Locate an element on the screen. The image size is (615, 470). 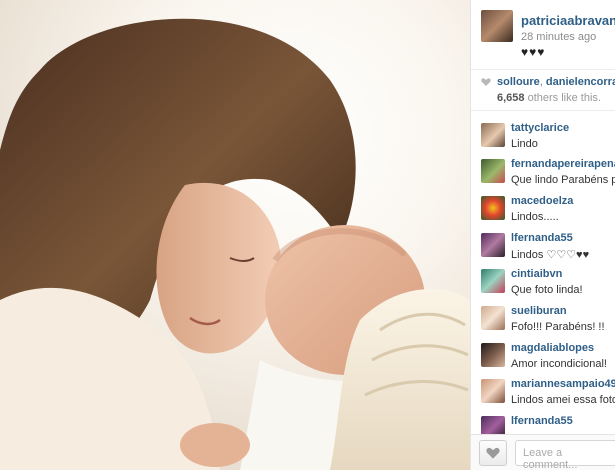
likers-list: solloure, danielencorradi is located at coordinates (556, 82).